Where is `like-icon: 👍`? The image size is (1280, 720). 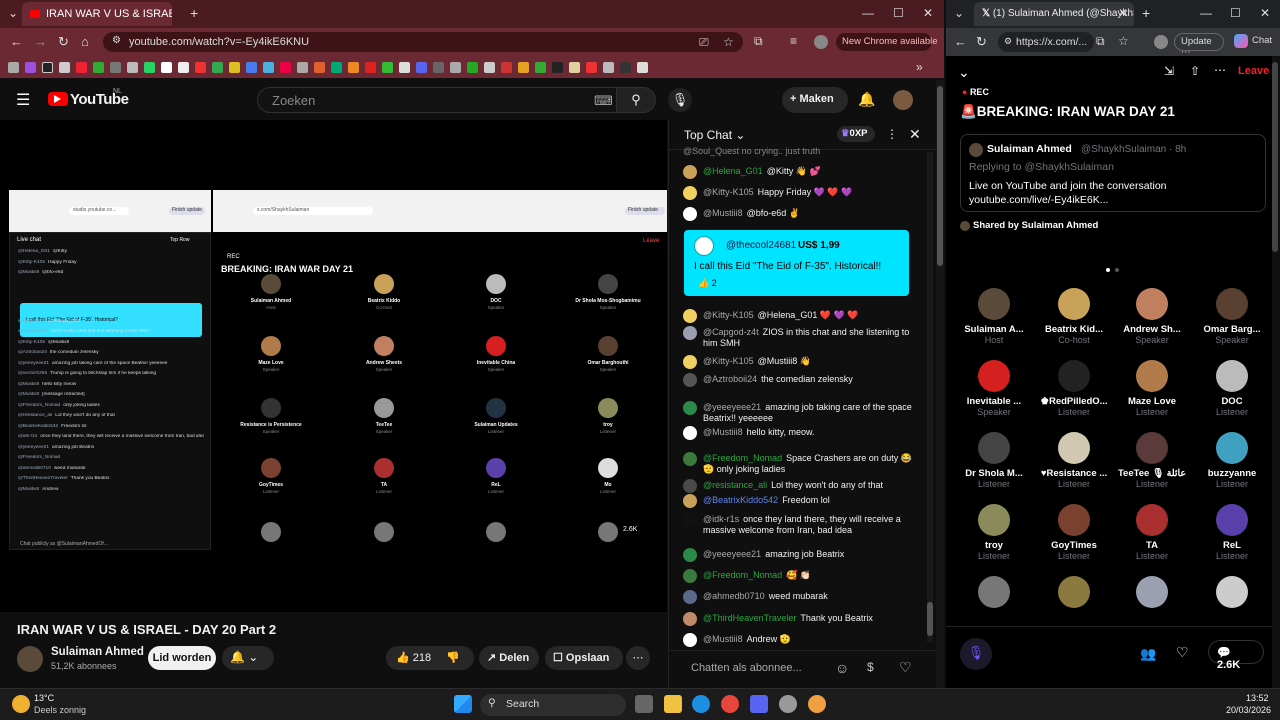
like-icon: 👍 is located at coordinates (403, 658).